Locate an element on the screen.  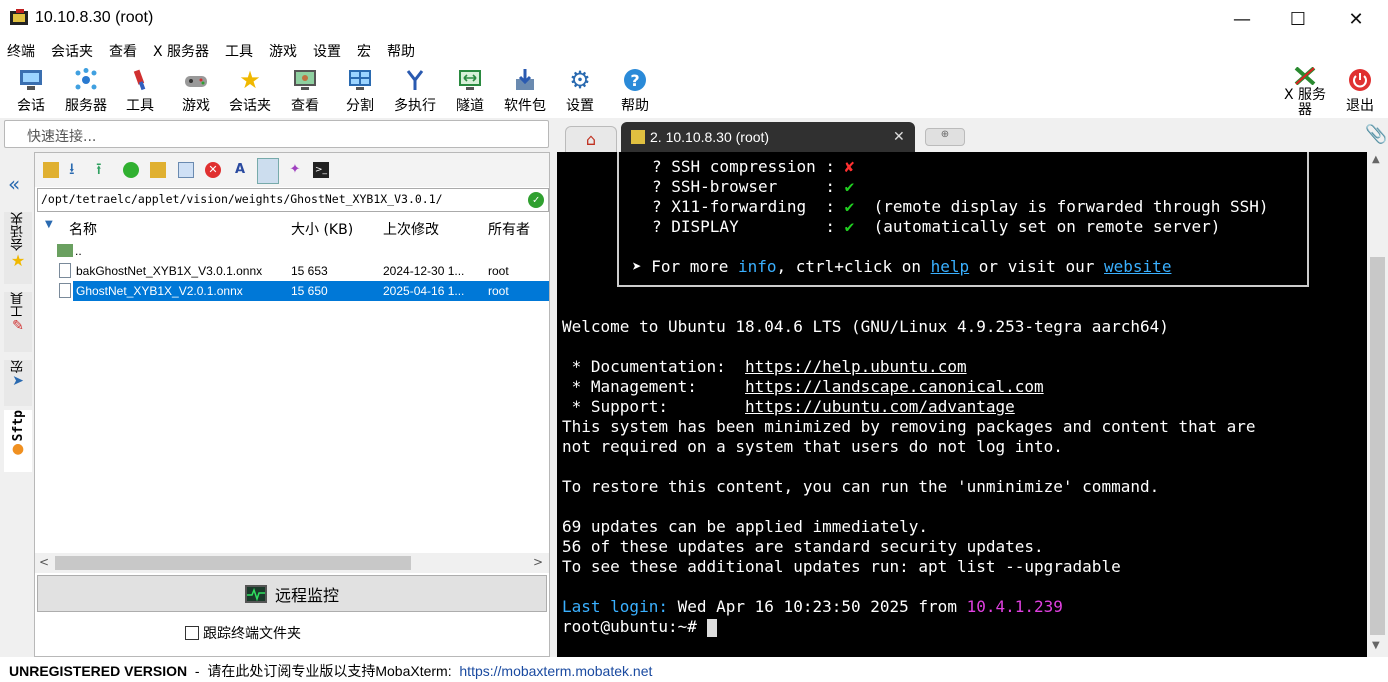
col-modified: 上次修改 is located at coordinates (411, 229).